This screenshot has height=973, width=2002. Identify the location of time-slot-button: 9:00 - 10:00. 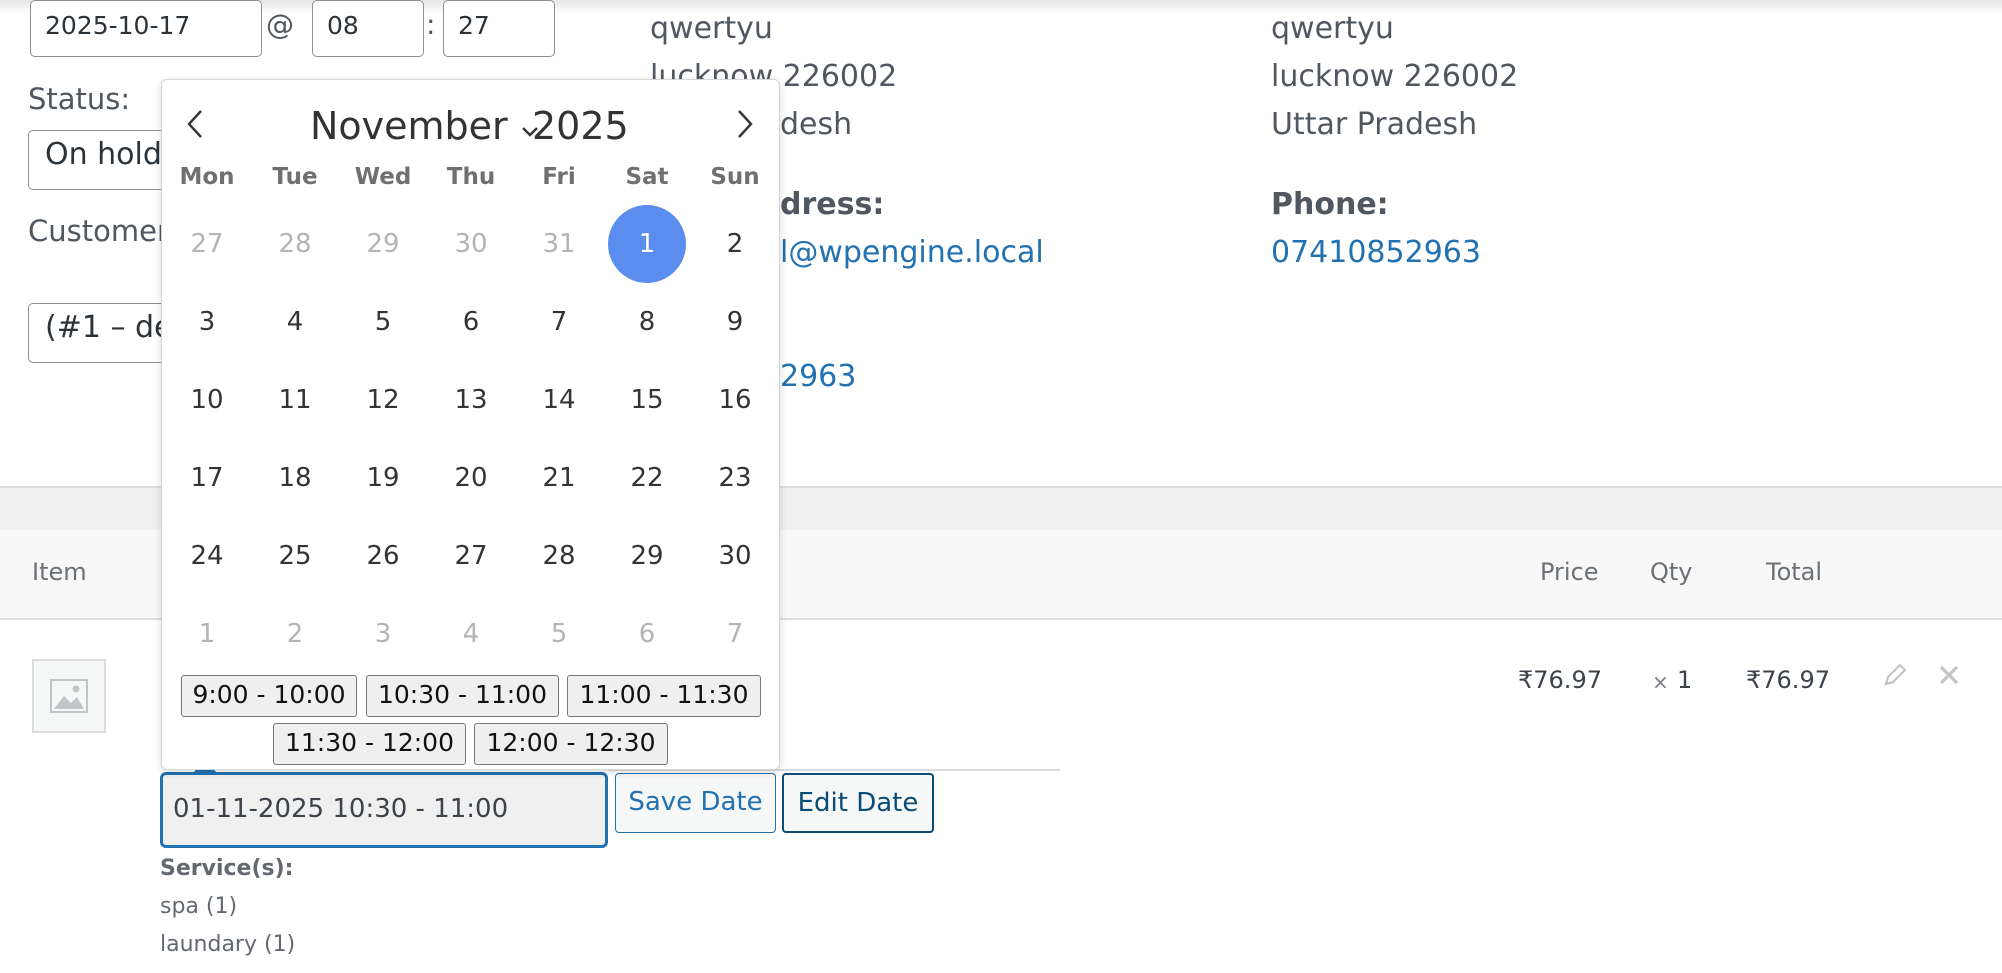
(269, 696).